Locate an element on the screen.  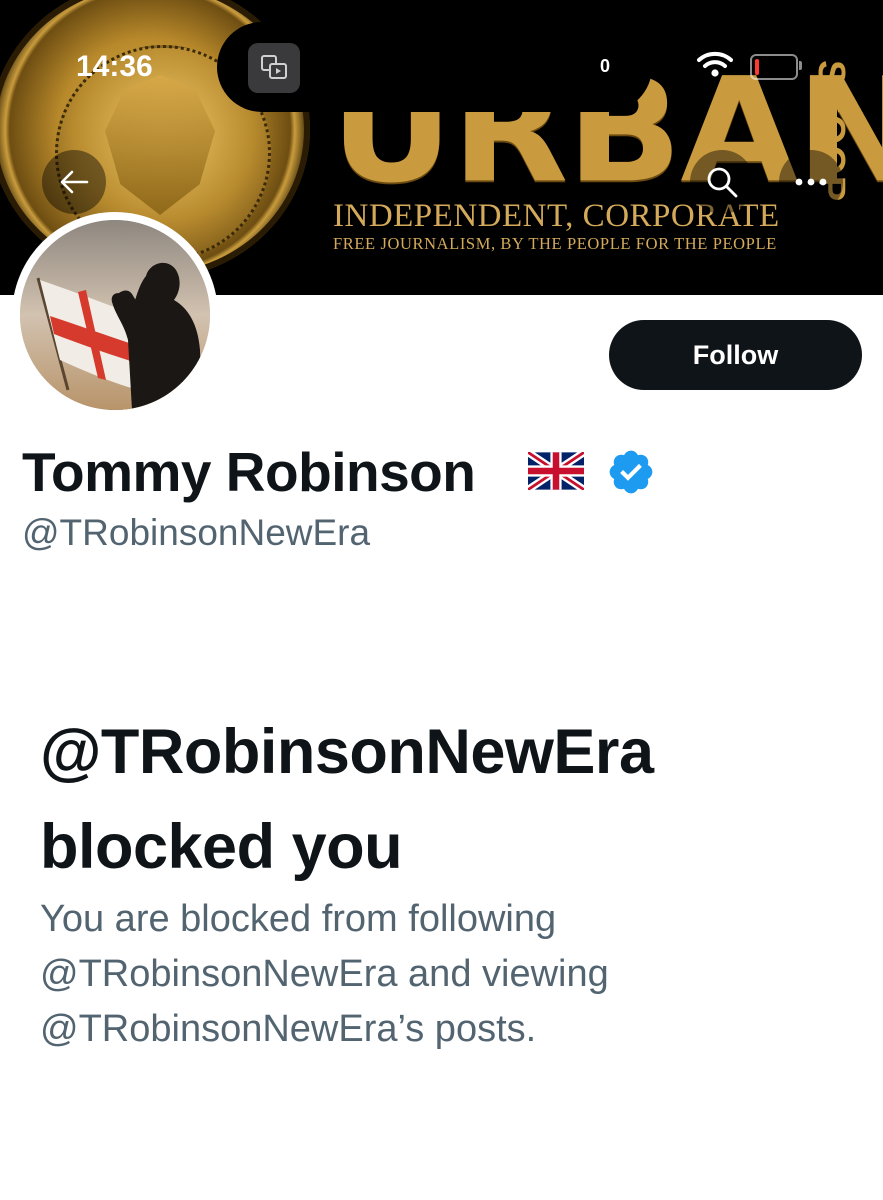
blocked-desc-line: @TRobinsonNewEra’s posts. is located at coordinates (288, 1029).